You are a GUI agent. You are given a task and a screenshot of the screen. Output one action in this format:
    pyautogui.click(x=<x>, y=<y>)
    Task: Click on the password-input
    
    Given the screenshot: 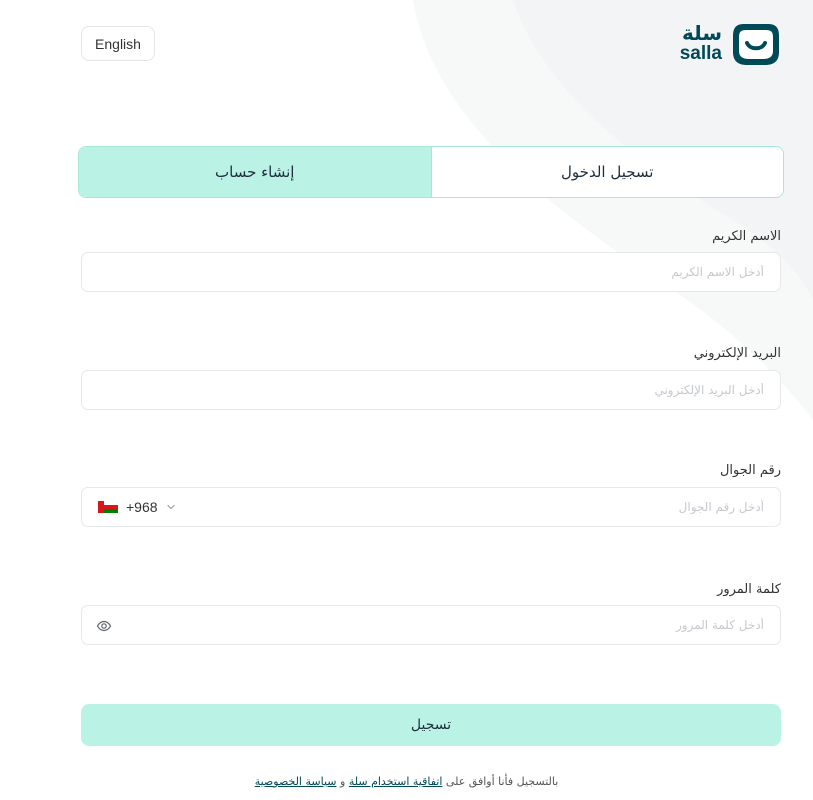 What is the action you would take?
    pyautogui.click(x=431, y=625)
    